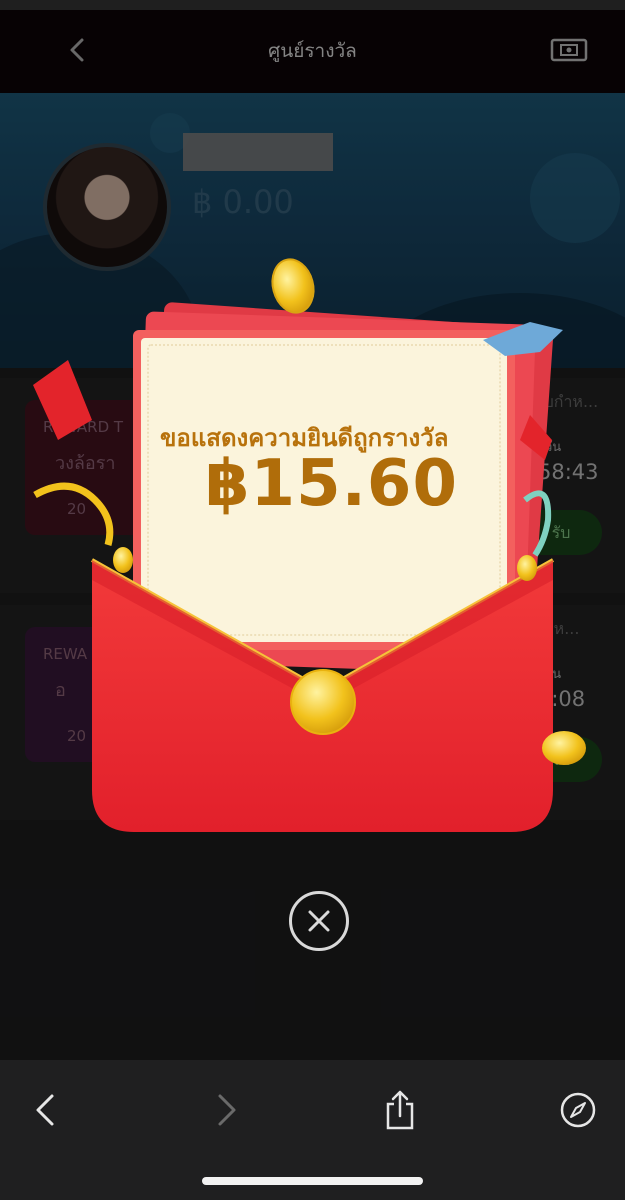 The width and height of the screenshot is (625, 1200). Describe the element at coordinates (578, 1110) in the screenshot. I see `compass-icon` at that location.